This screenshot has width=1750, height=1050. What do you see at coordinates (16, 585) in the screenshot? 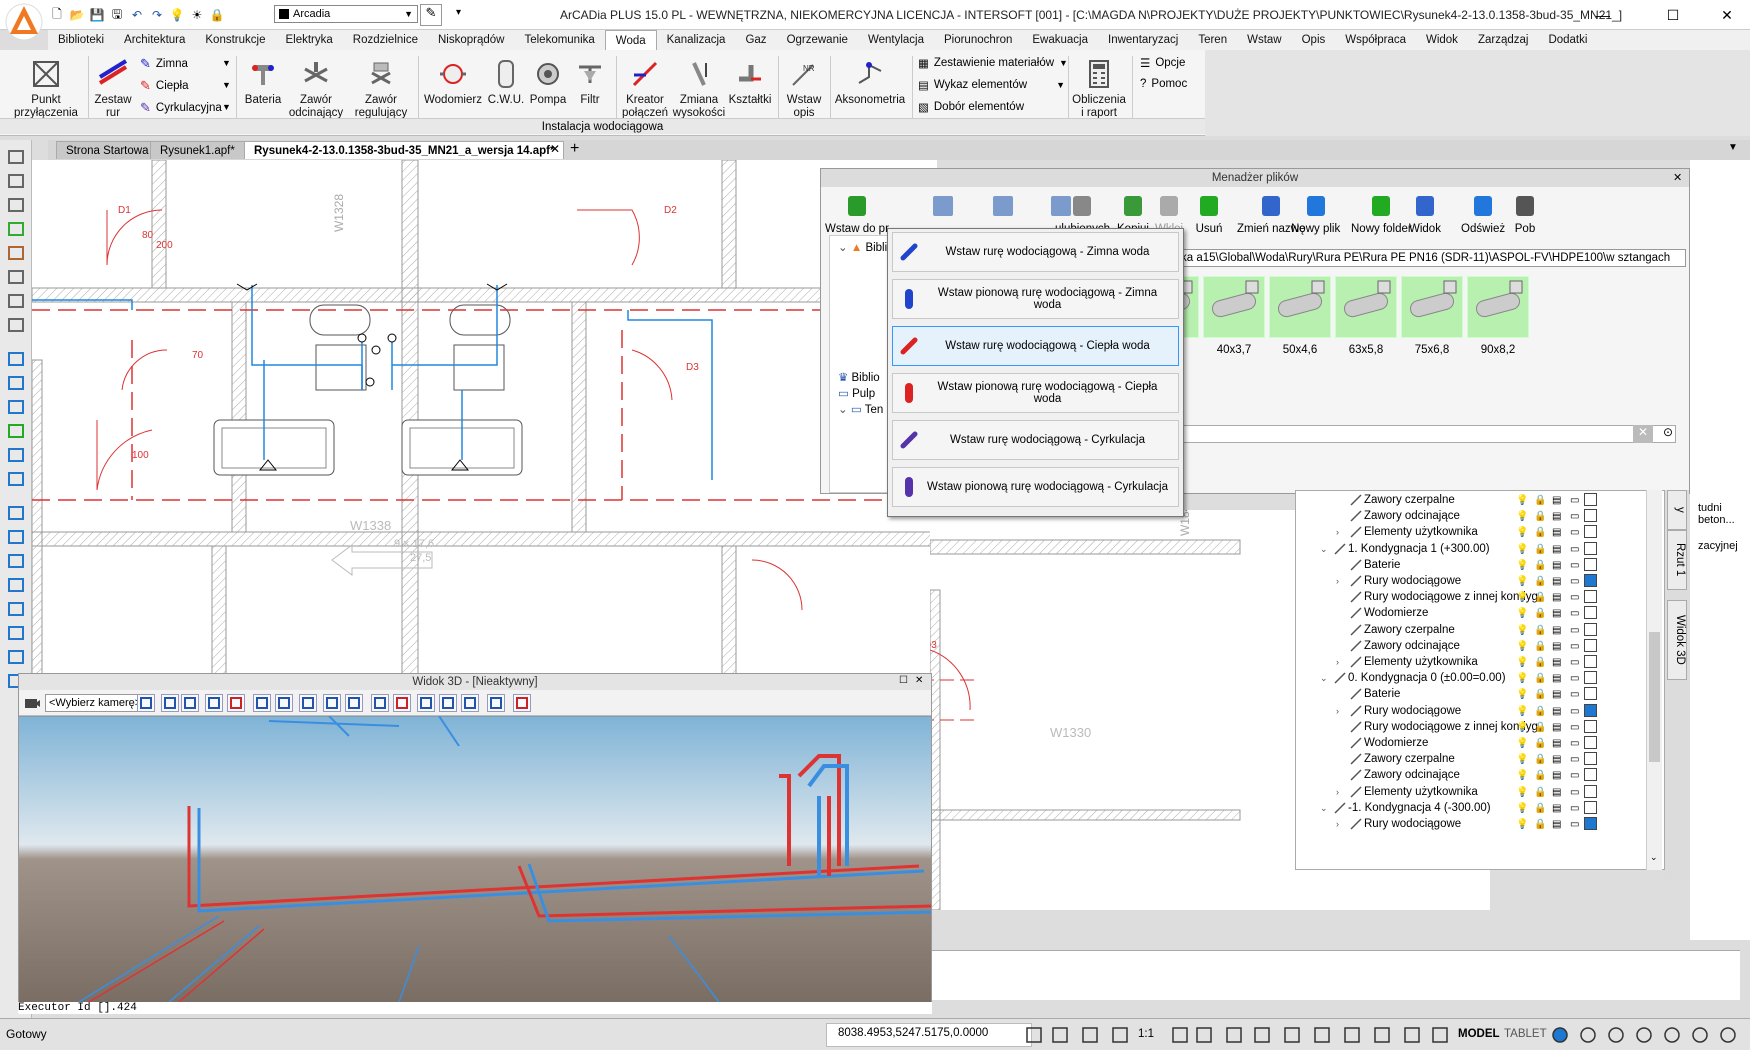
I see `point-icon` at bounding box center [16, 585].